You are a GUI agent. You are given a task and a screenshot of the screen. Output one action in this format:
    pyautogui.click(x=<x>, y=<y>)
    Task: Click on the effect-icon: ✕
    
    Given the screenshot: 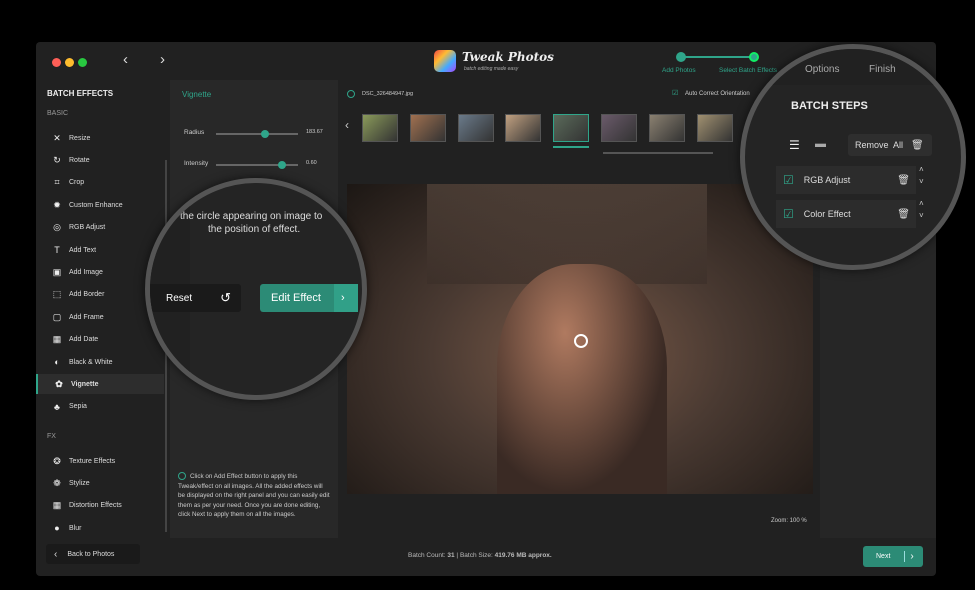 What is the action you would take?
    pyautogui.click(x=57, y=137)
    